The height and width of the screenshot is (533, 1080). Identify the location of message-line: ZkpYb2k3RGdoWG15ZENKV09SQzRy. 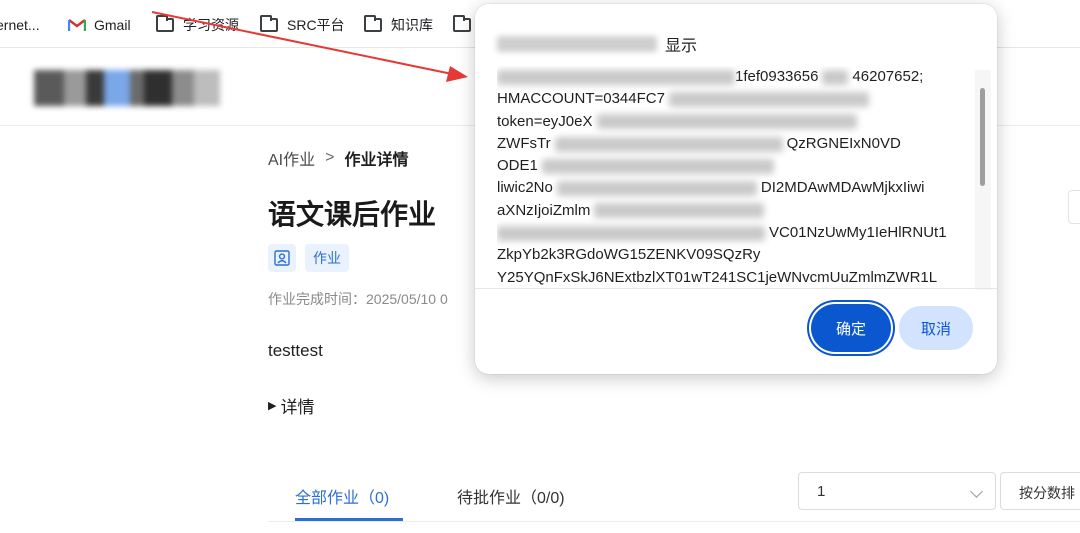
(629, 255).